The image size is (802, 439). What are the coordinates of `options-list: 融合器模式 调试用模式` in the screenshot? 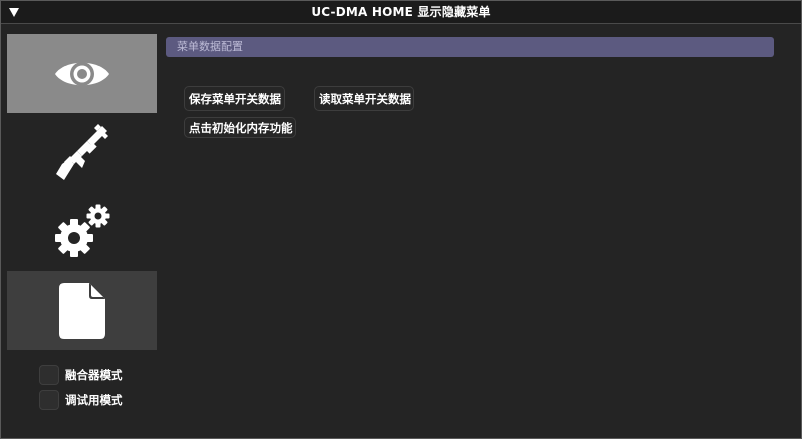 It's located at (81, 389).